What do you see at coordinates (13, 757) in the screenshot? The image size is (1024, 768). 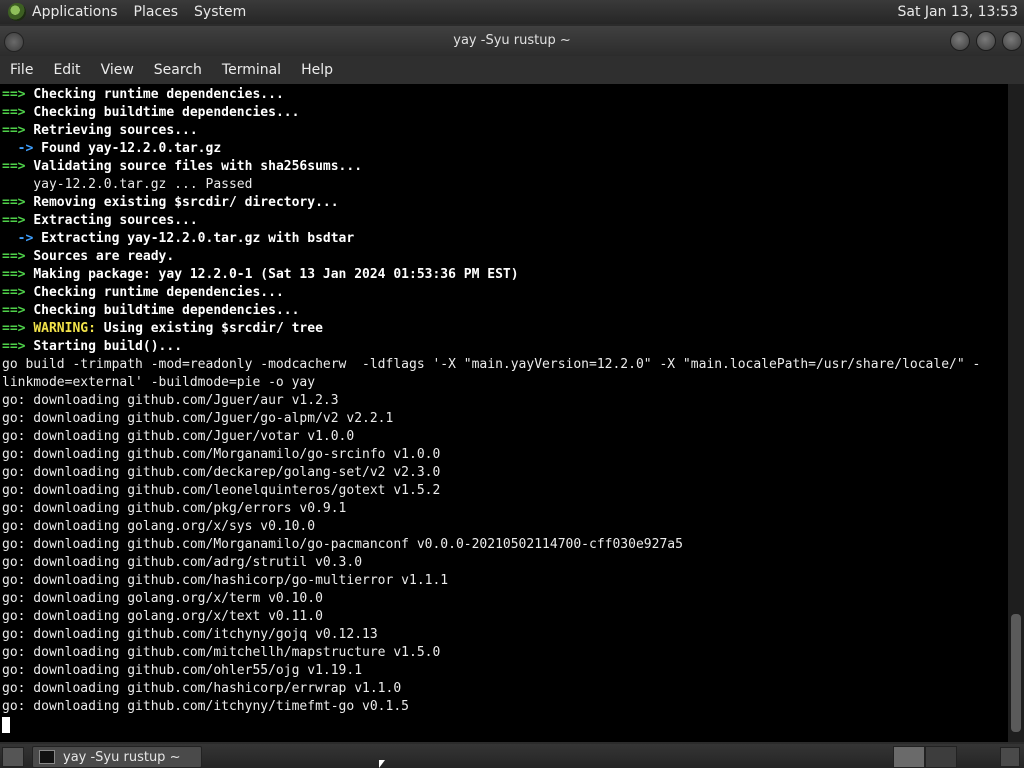 I see `show-desktop-icon` at bounding box center [13, 757].